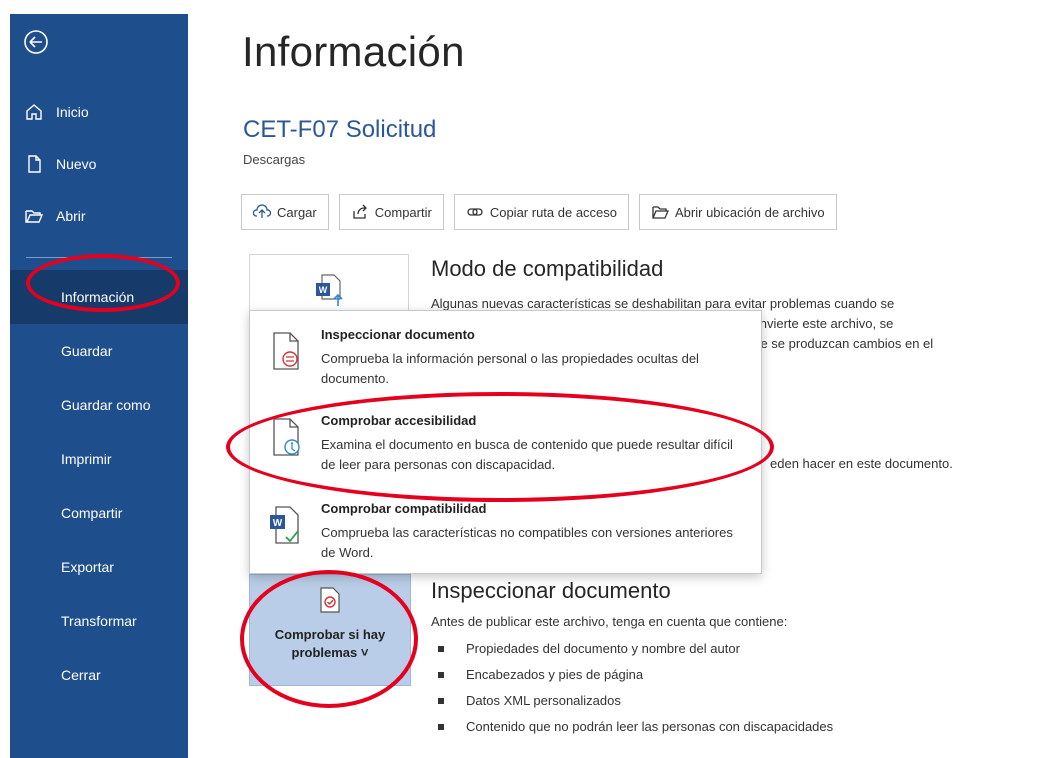 The height and width of the screenshot is (758, 1051). Describe the element at coordinates (262, 211) in the screenshot. I see `upload-icon` at that location.